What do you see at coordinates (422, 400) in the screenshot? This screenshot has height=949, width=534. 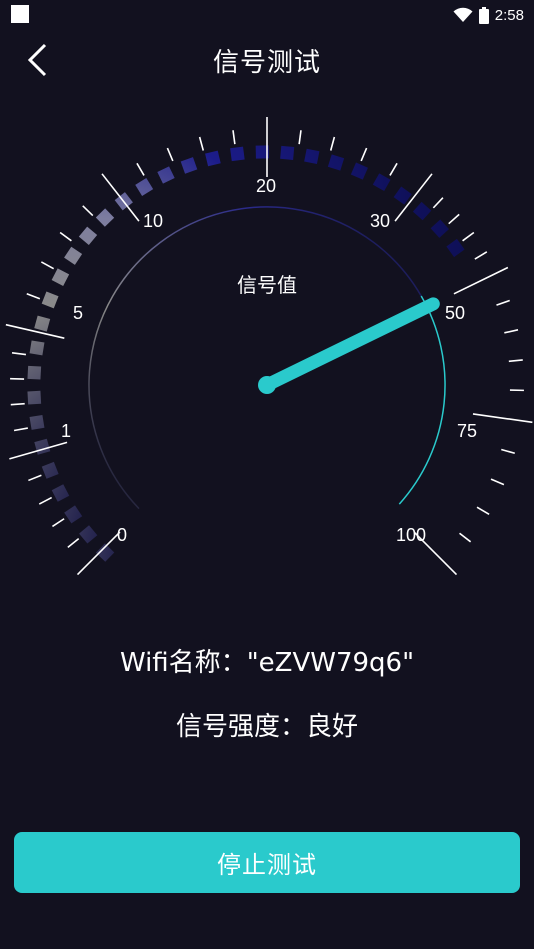 I see `accent-arc` at bounding box center [422, 400].